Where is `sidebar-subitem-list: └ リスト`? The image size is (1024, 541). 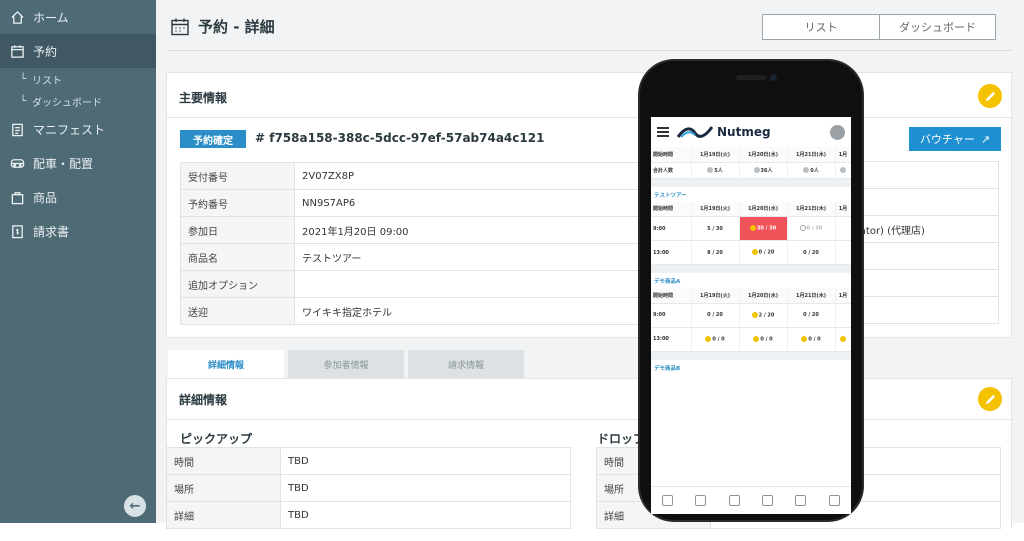 sidebar-subitem-list: └ リスト is located at coordinates (78, 79).